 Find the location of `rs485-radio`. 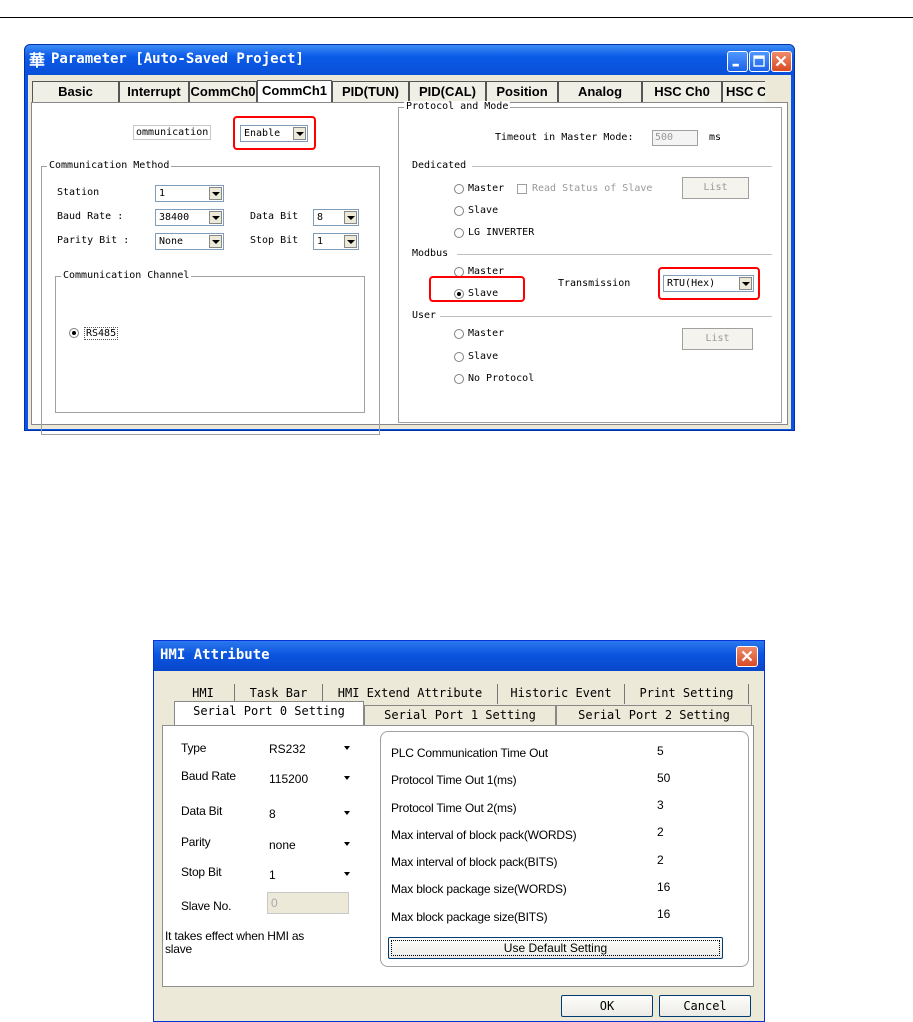

rs485-radio is located at coordinates (74, 333).